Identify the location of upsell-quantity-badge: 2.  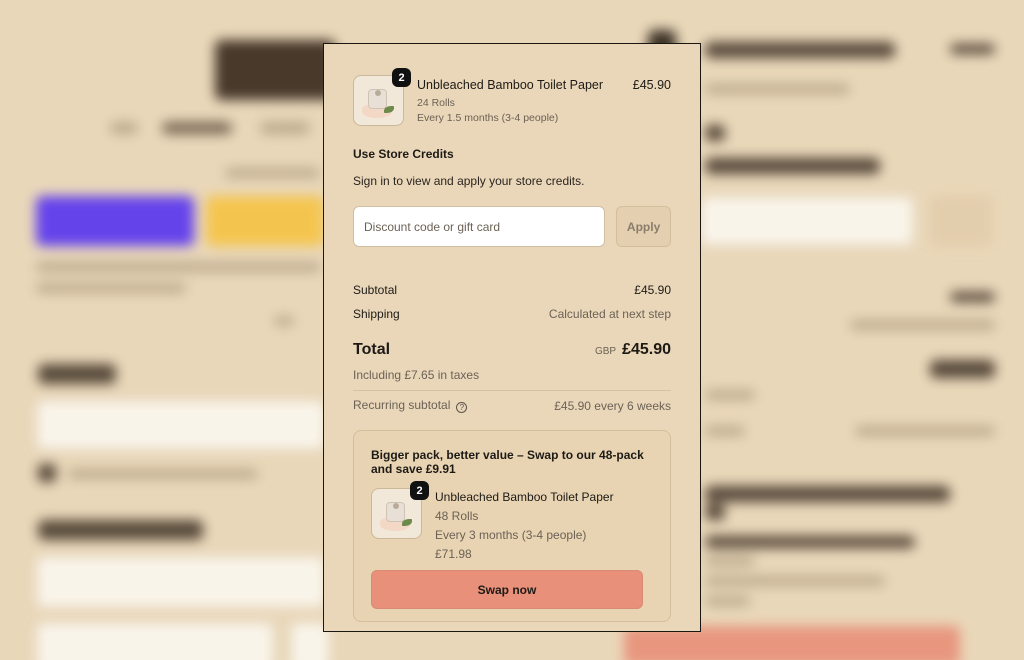
(419, 490).